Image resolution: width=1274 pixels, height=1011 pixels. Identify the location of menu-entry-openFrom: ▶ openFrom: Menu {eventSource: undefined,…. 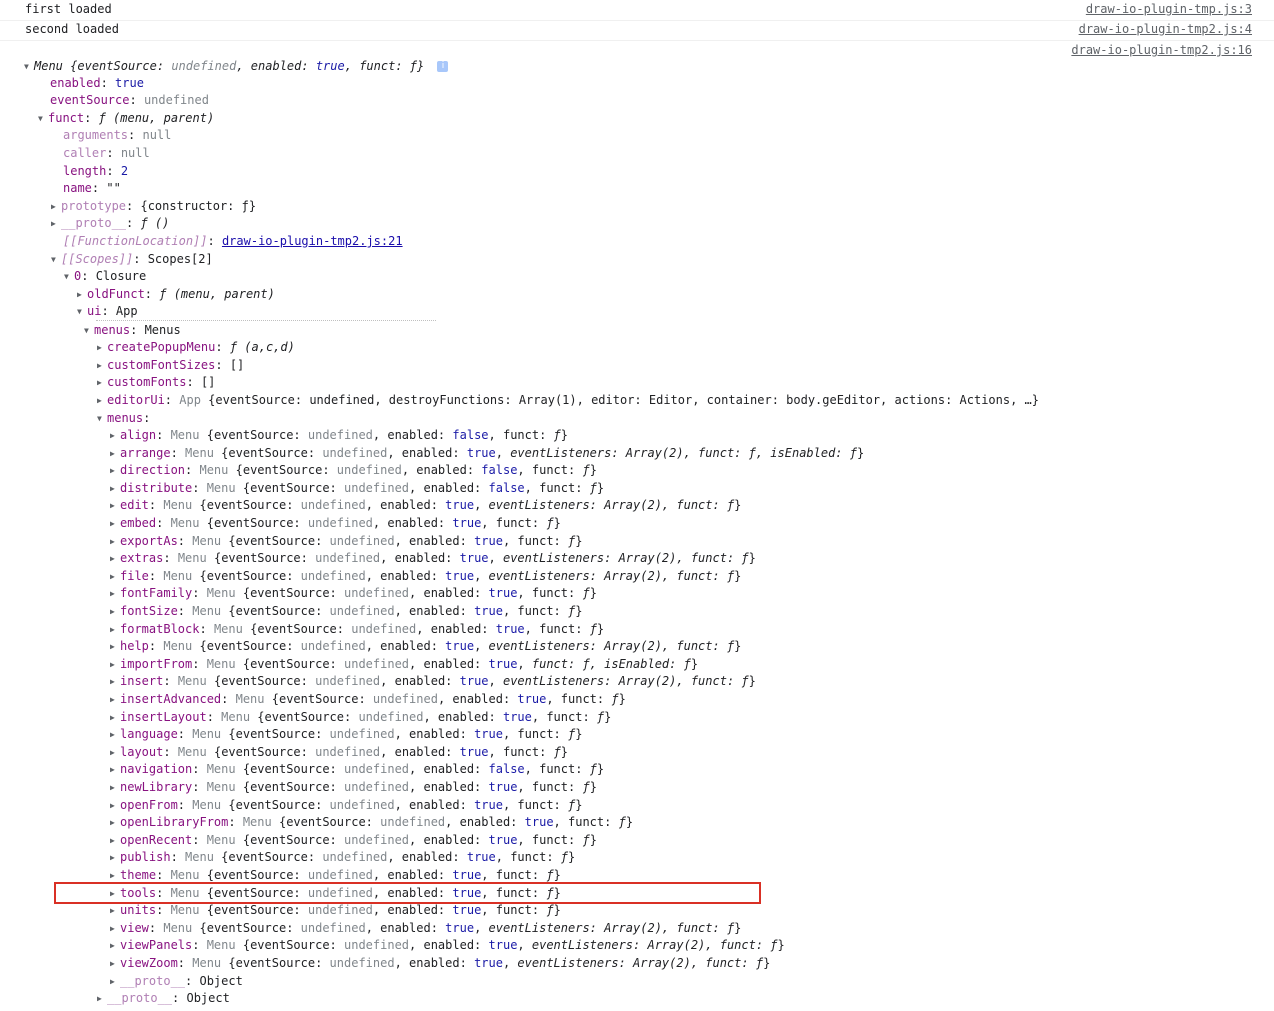
(346, 805).